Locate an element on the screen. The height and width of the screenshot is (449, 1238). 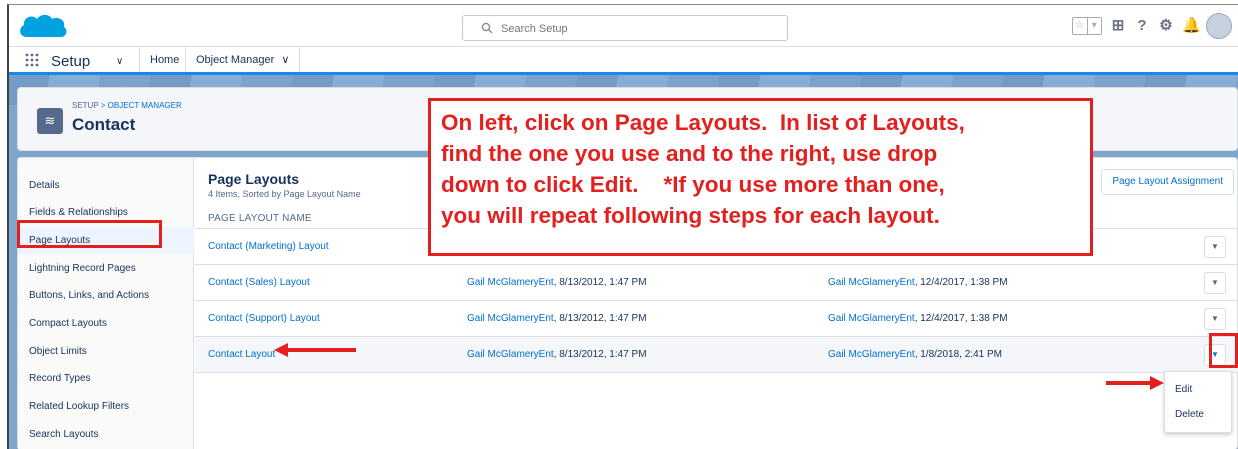
tab-home: Home is located at coordinates (164, 59).